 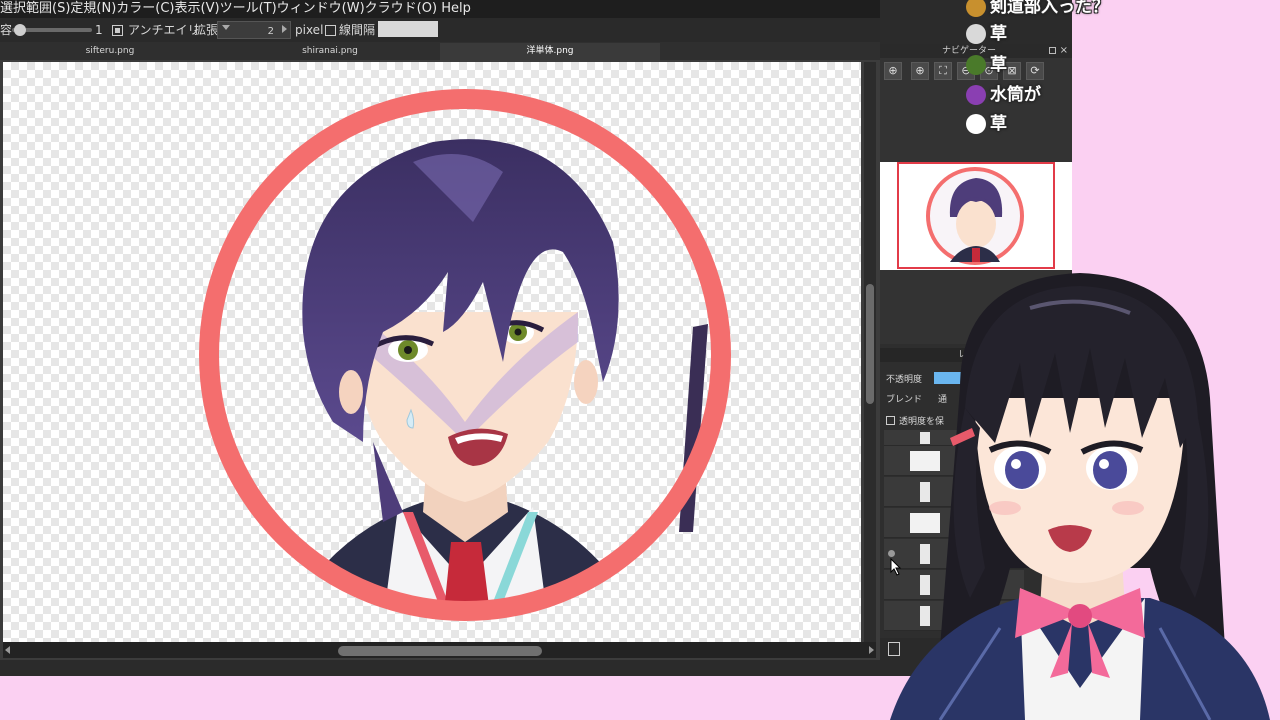 What do you see at coordinates (1062, 75) in the screenshot?
I see `chat-overlay: 剣道部入った？ 草 草 水筒が 草` at bounding box center [1062, 75].